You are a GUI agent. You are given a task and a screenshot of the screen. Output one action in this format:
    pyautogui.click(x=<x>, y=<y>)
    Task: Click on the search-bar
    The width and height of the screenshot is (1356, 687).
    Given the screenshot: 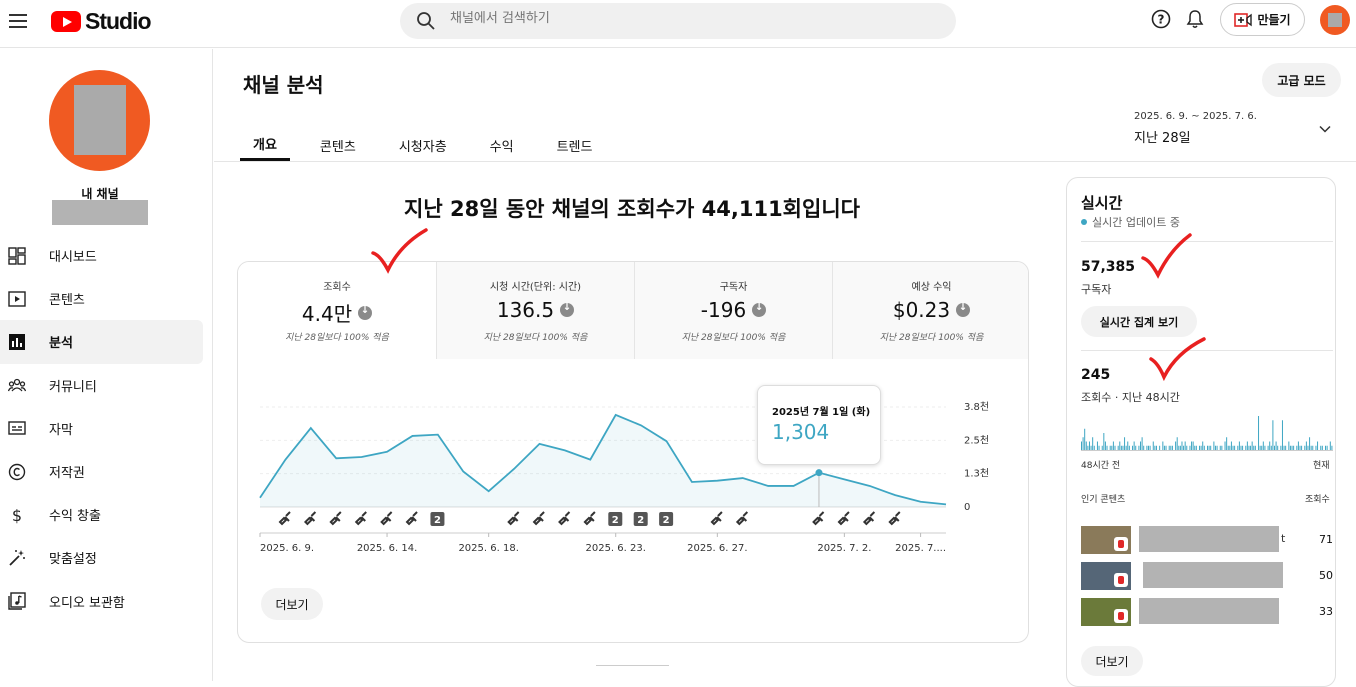 What is the action you would take?
    pyautogui.click(x=678, y=21)
    